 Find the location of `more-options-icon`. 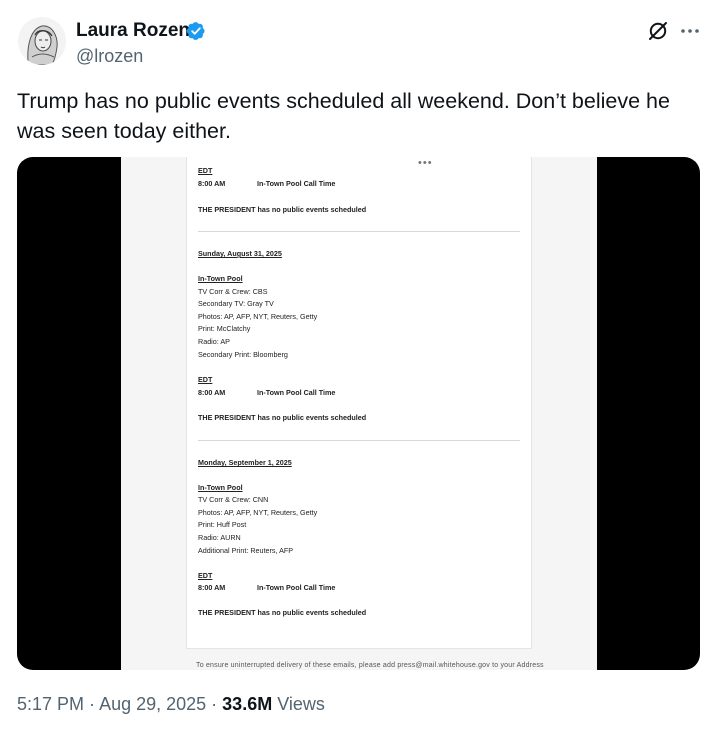

more-options-icon is located at coordinates (690, 31).